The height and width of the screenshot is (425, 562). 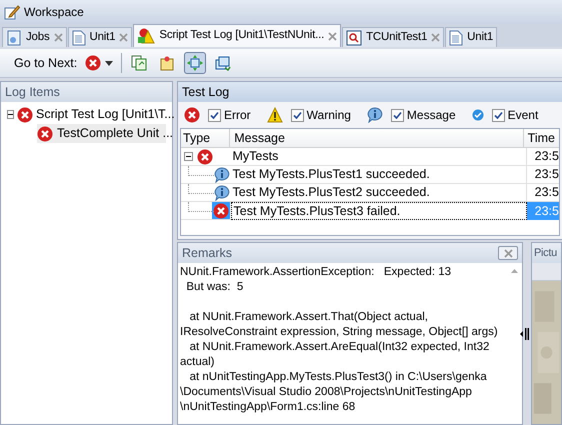 What do you see at coordinates (46, 63) in the screenshot?
I see `toolbar-label: Go to Next:` at bounding box center [46, 63].